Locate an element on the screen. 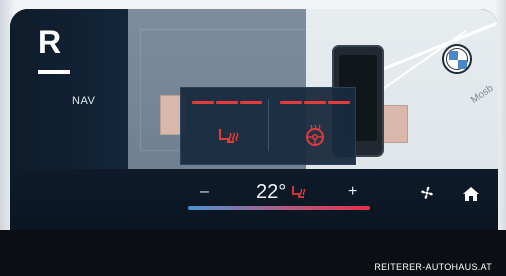 This screenshot has height=276, width=506. temperature-display: 22° is located at coordinates (271, 192).